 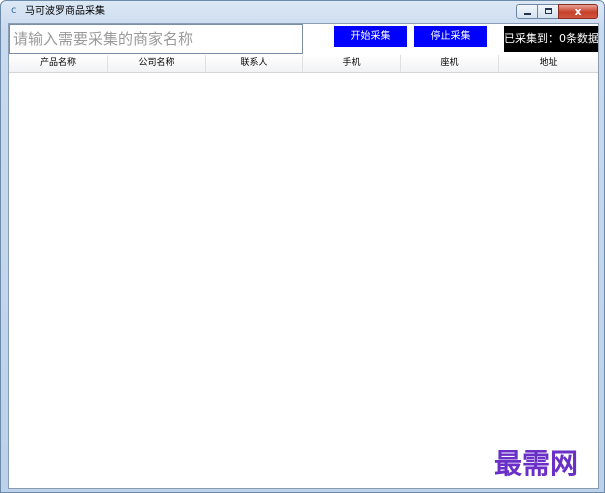 What do you see at coordinates (370, 36) in the screenshot?
I see `start-collect-button: 开始采集` at bounding box center [370, 36].